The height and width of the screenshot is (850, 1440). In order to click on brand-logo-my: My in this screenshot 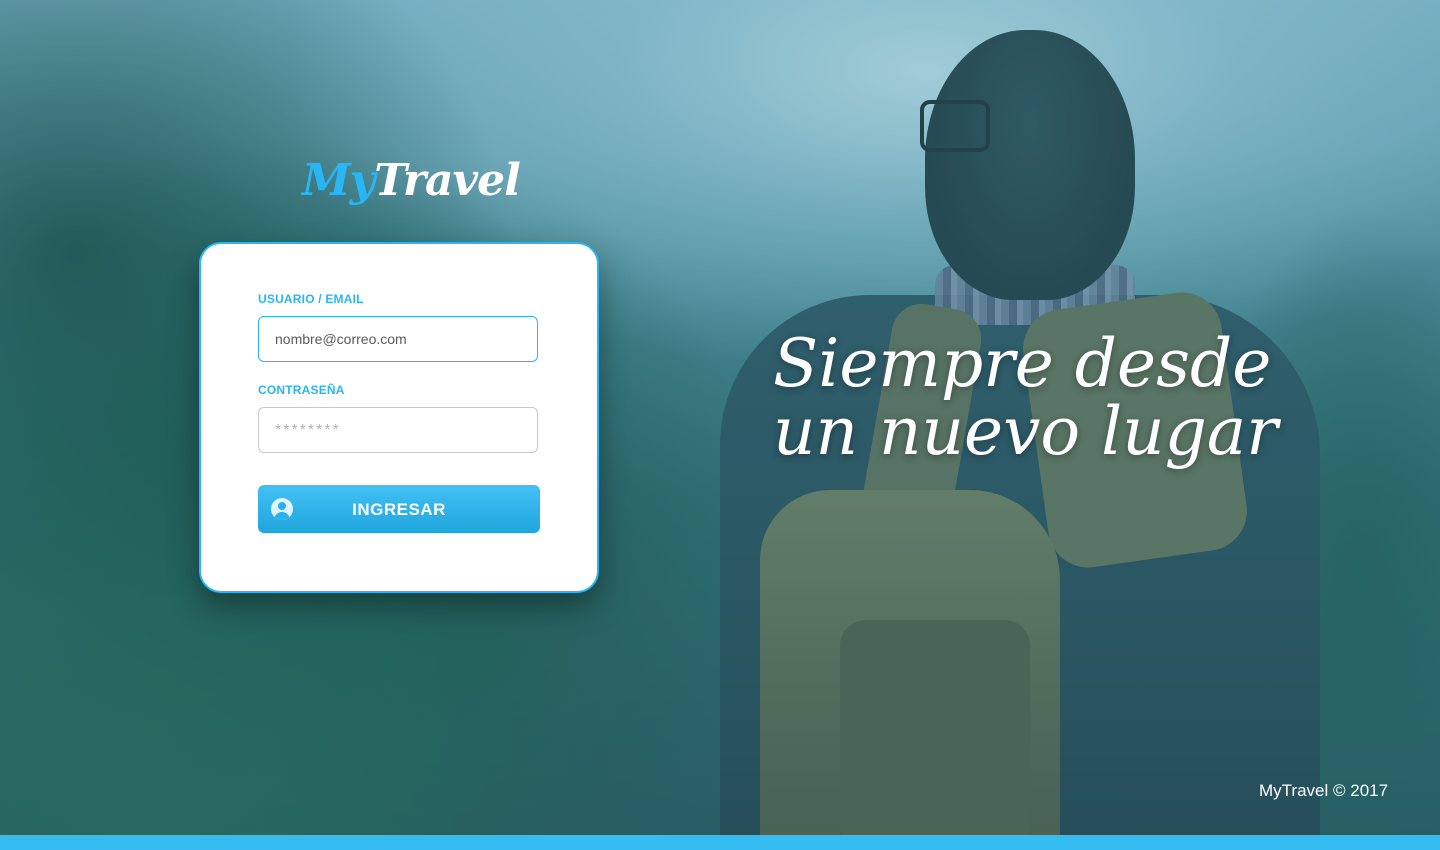, I will do `click(338, 180)`.